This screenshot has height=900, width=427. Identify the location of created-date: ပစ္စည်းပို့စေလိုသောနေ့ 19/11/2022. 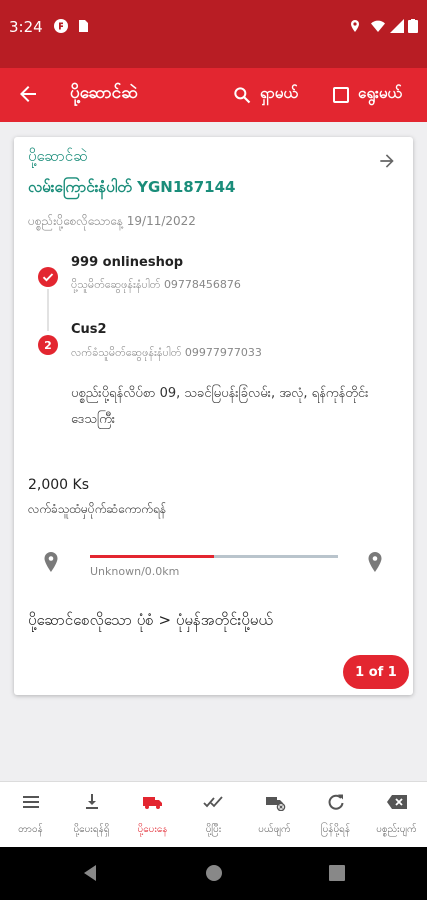
(112, 222).